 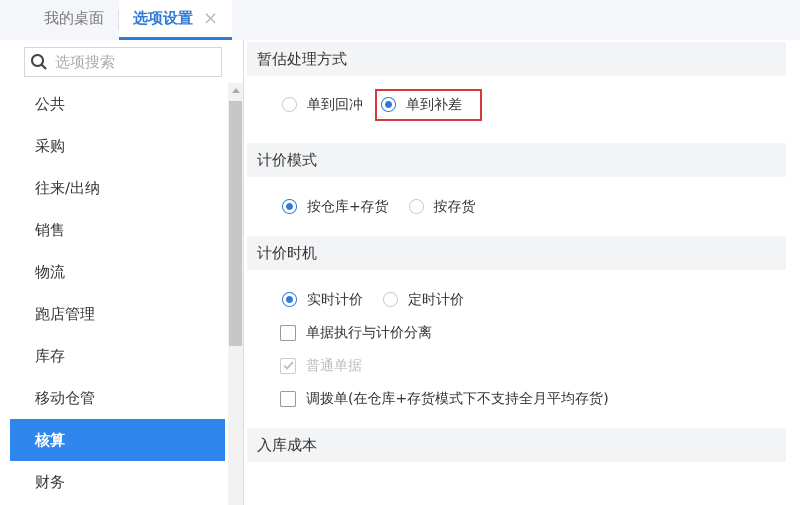 What do you see at coordinates (516, 160) in the screenshot?
I see `section-header: 计价模式` at bounding box center [516, 160].